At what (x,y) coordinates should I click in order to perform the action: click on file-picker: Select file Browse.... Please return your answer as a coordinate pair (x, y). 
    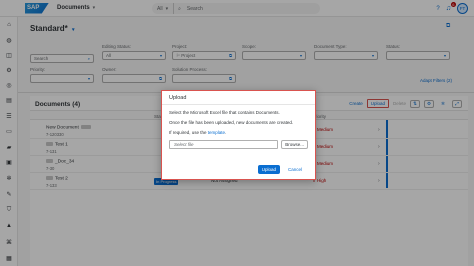
    Looking at the image, I should click on (238, 144).